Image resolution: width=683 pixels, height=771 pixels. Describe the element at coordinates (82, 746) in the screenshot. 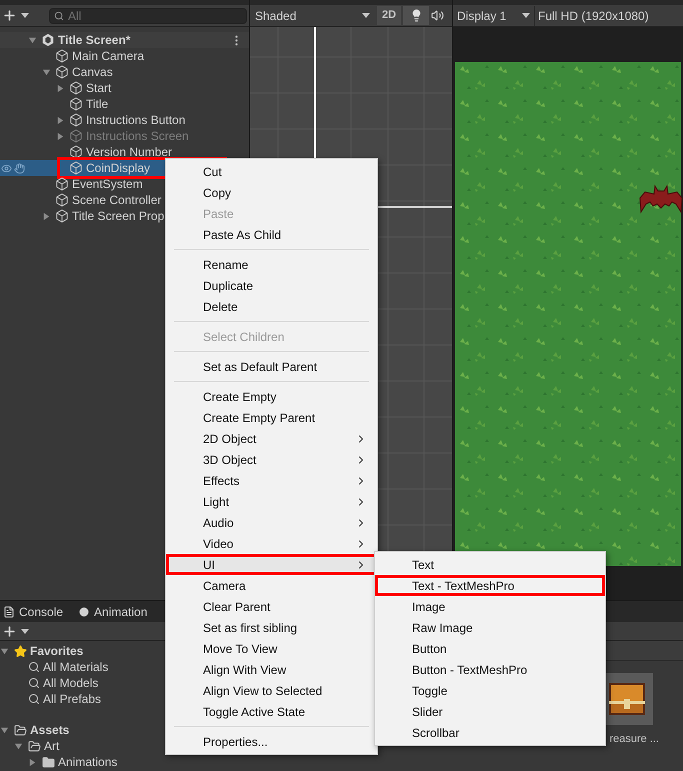

I see `project-item: Art` at that location.